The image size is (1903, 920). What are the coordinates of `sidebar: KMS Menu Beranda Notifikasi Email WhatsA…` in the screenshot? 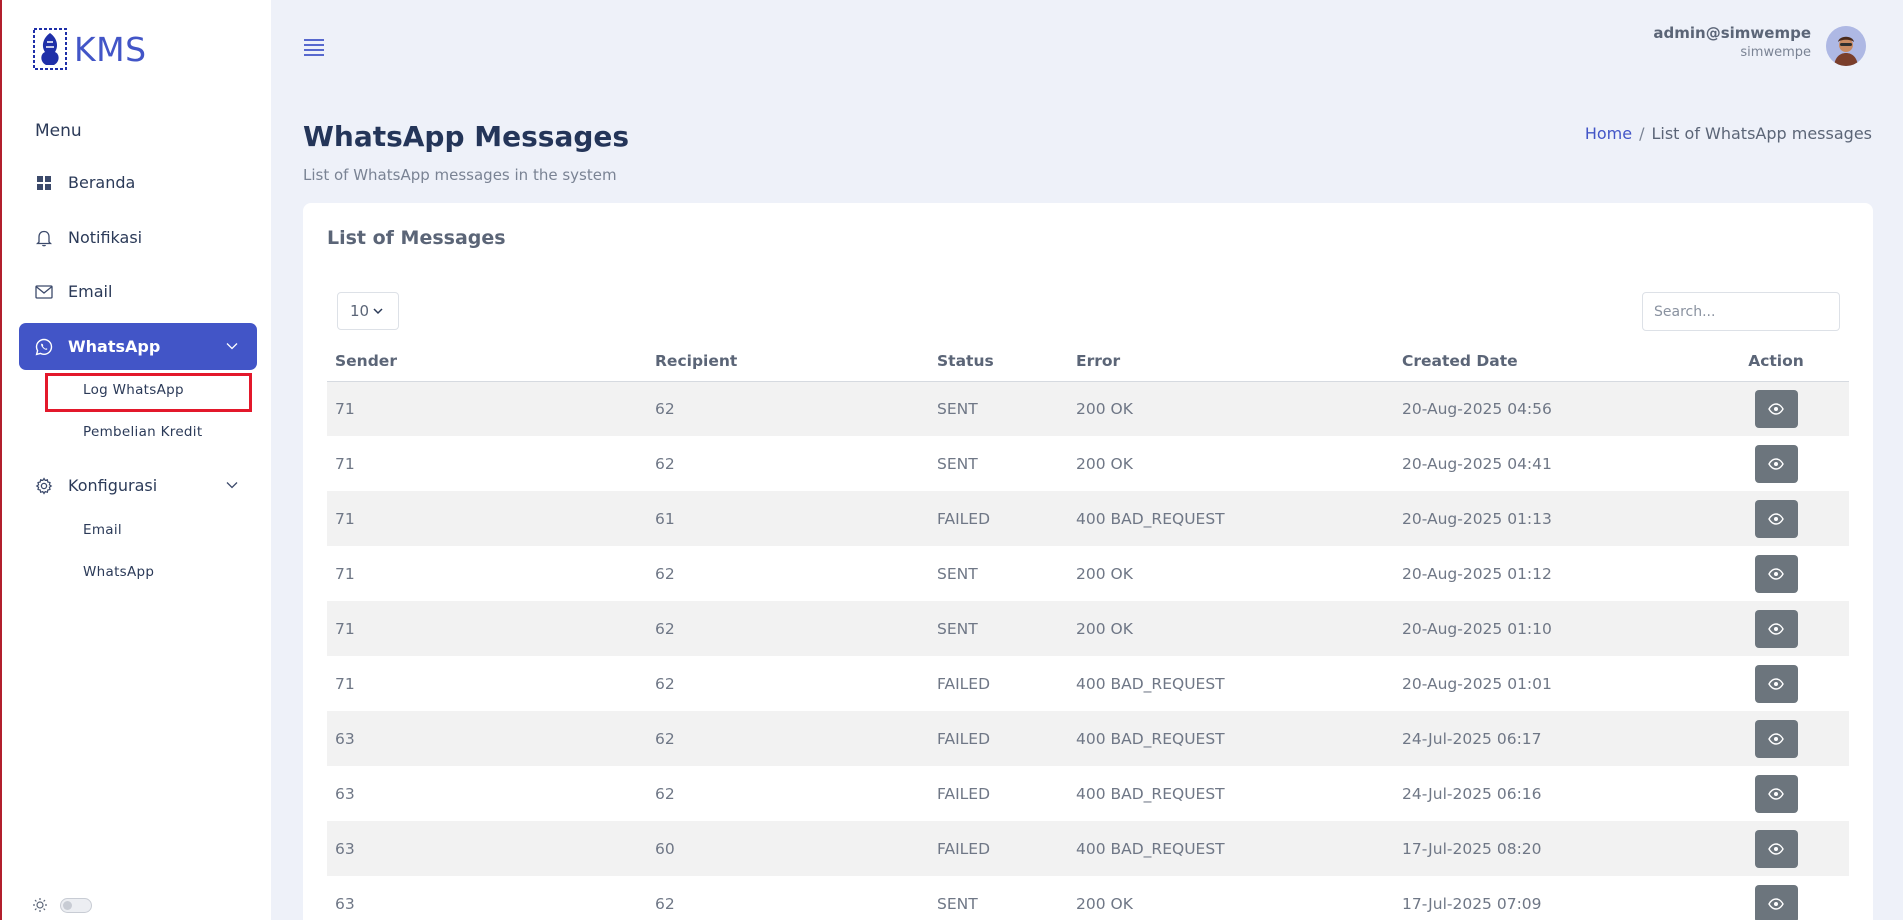 It's located at (135, 460).